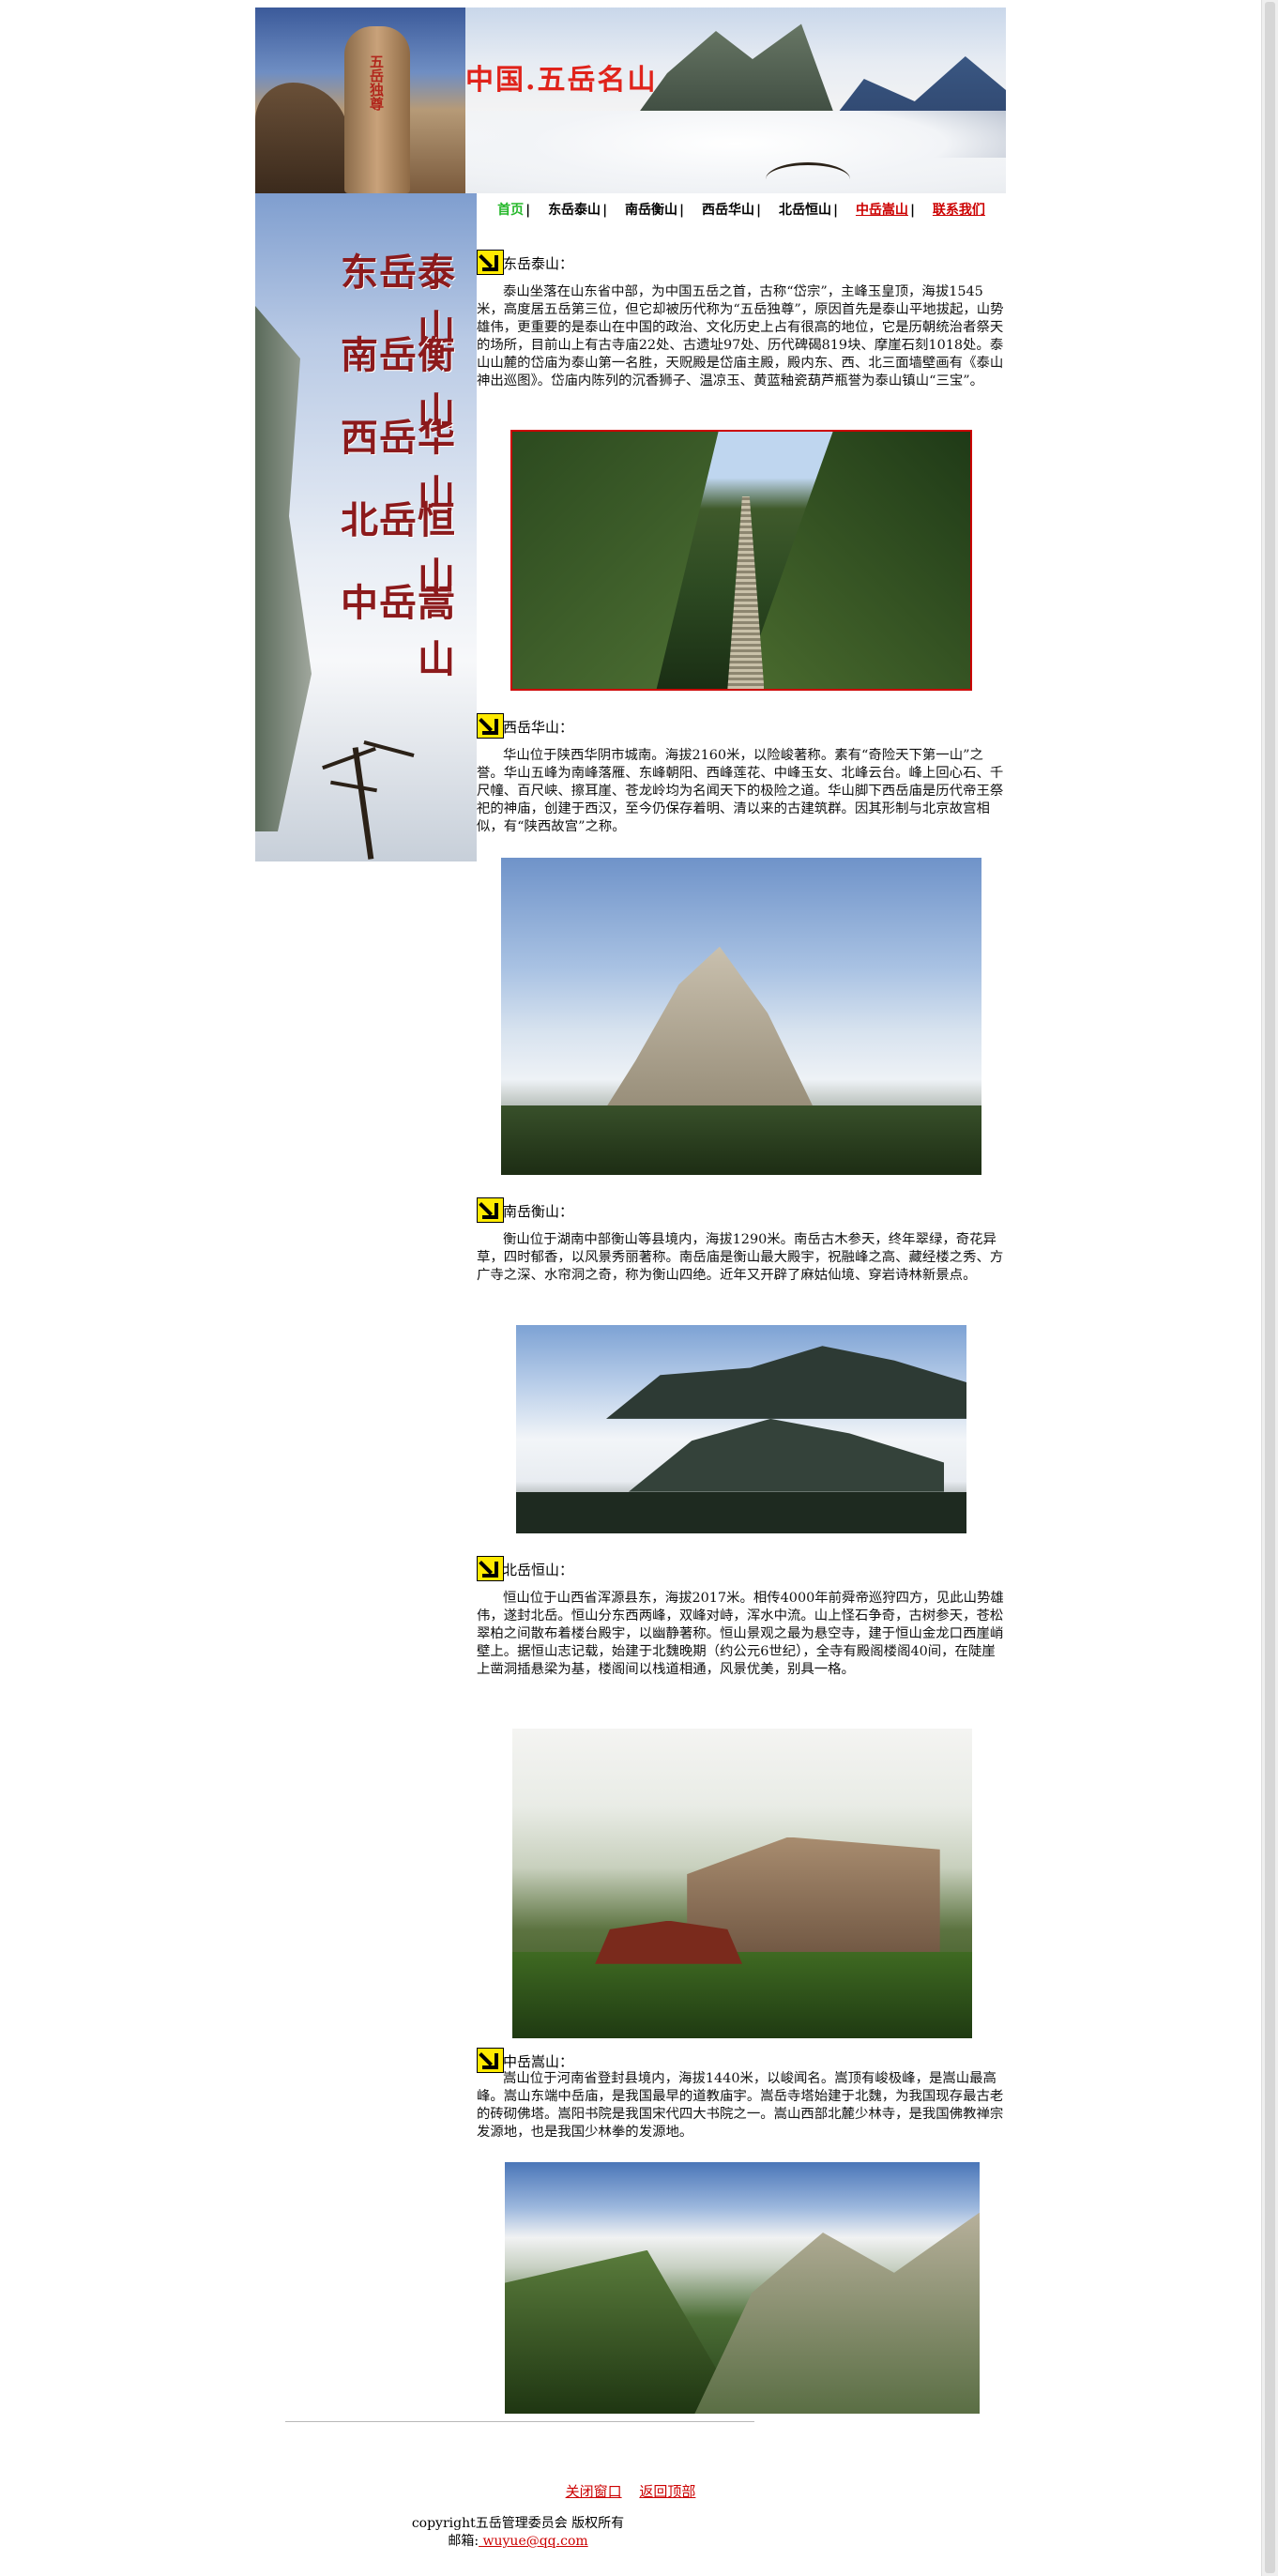  Describe the element at coordinates (538, 263) in the screenshot. I see `section-title: 东岳泰山：` at that location.